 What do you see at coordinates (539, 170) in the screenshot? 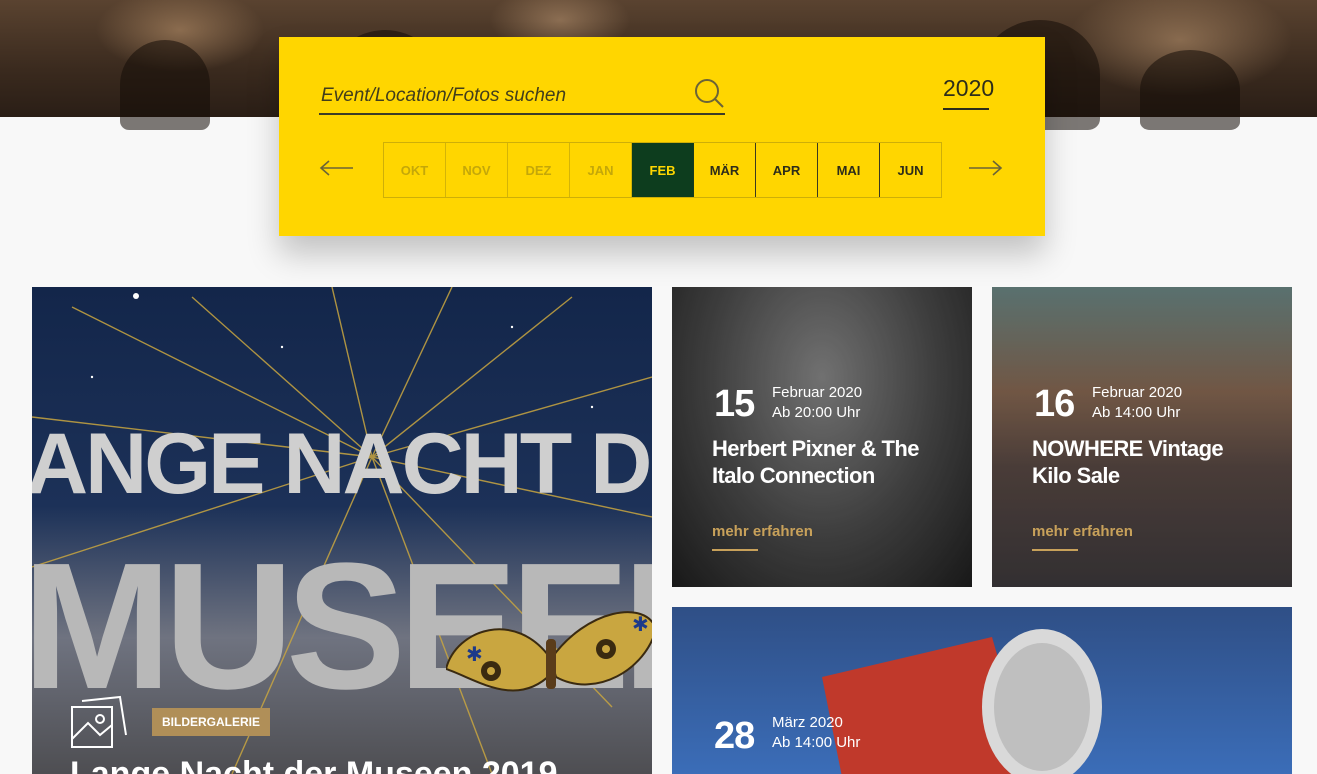
I see `month-dez: DEZ` at bounding box center [539, 170].